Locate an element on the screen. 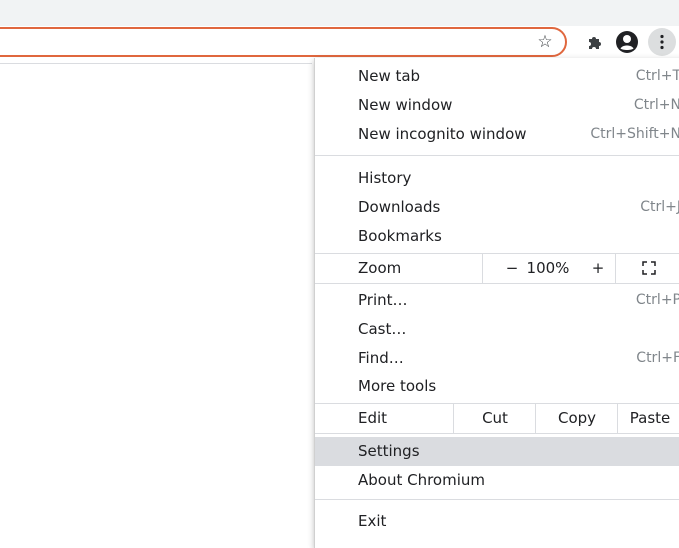 This screenshot has width=679, height=548. zoom-in-button: + is located at coordinates (598, 268).